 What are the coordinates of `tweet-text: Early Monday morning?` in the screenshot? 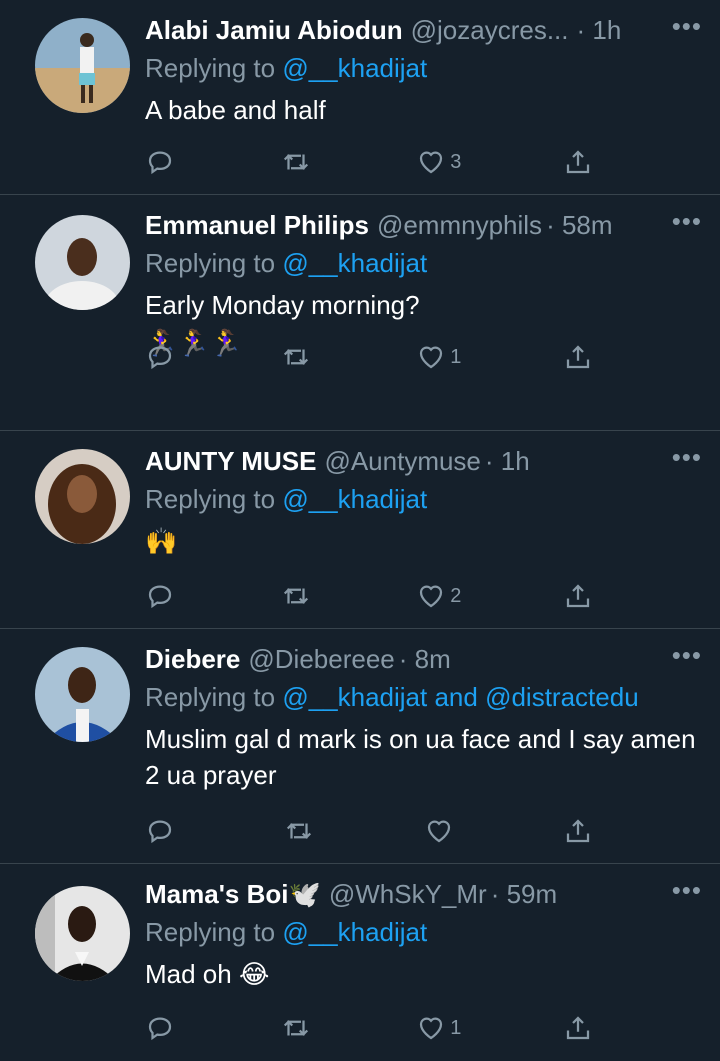 It's located at (282, 305).